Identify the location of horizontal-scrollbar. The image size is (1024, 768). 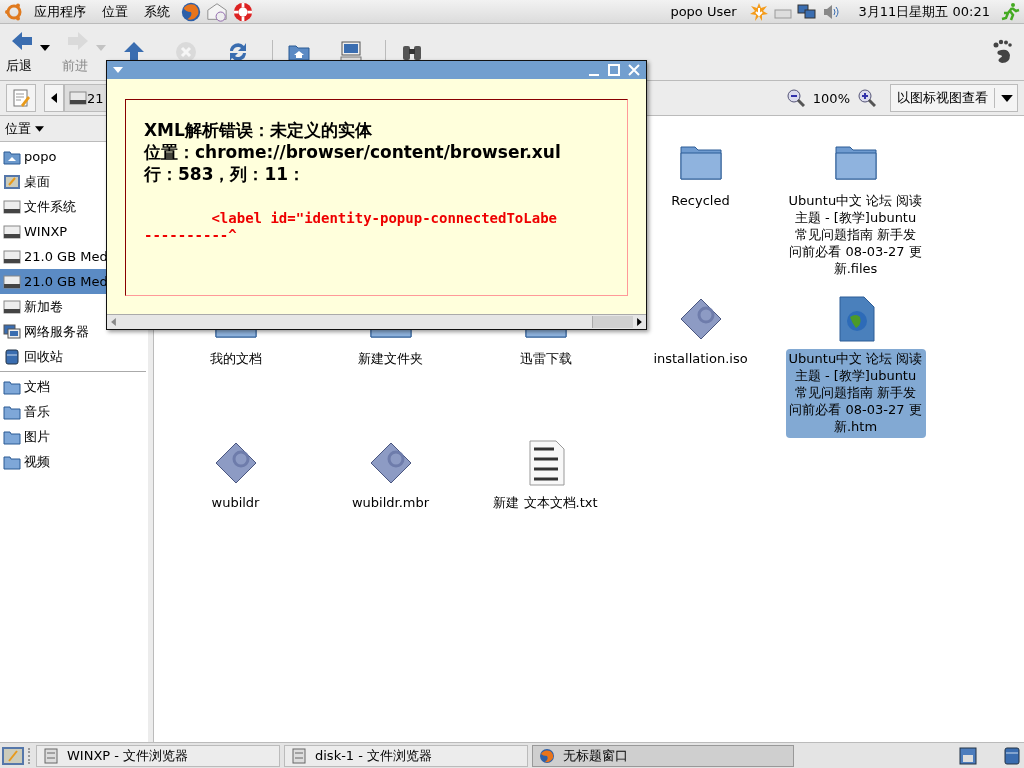
(376, 321).